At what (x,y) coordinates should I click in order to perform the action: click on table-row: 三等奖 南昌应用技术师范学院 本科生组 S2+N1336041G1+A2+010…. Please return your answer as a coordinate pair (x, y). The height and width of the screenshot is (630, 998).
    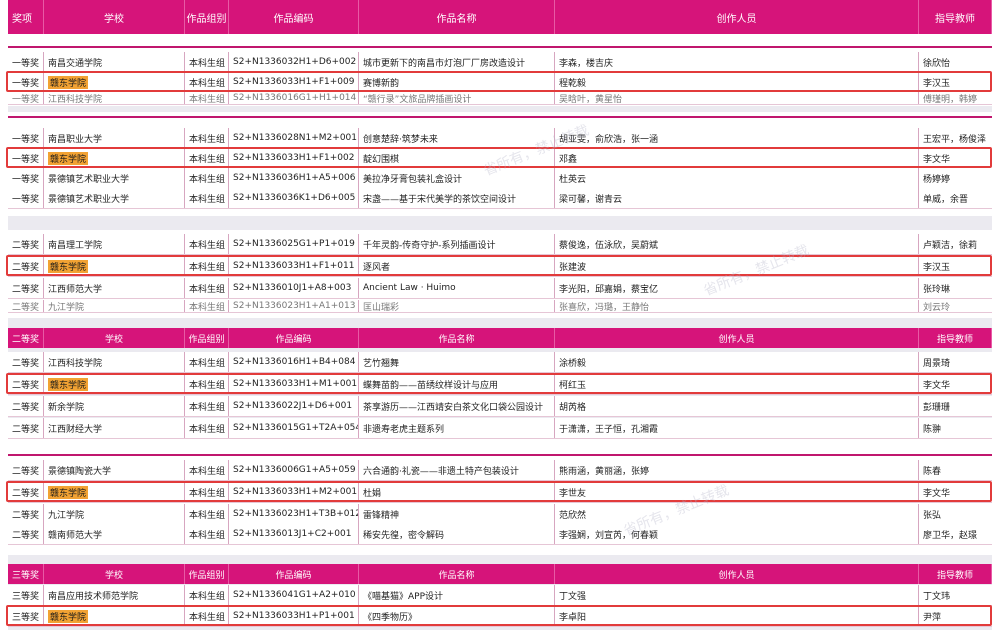
    Looking at the image, I should click on (500, 595).